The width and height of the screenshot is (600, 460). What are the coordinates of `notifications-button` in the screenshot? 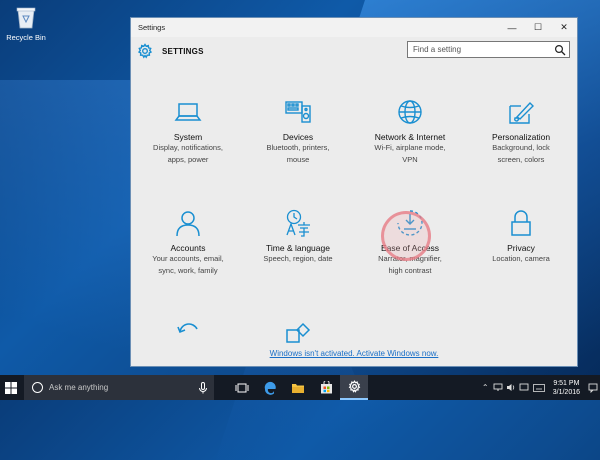 It's located at (593, 387).